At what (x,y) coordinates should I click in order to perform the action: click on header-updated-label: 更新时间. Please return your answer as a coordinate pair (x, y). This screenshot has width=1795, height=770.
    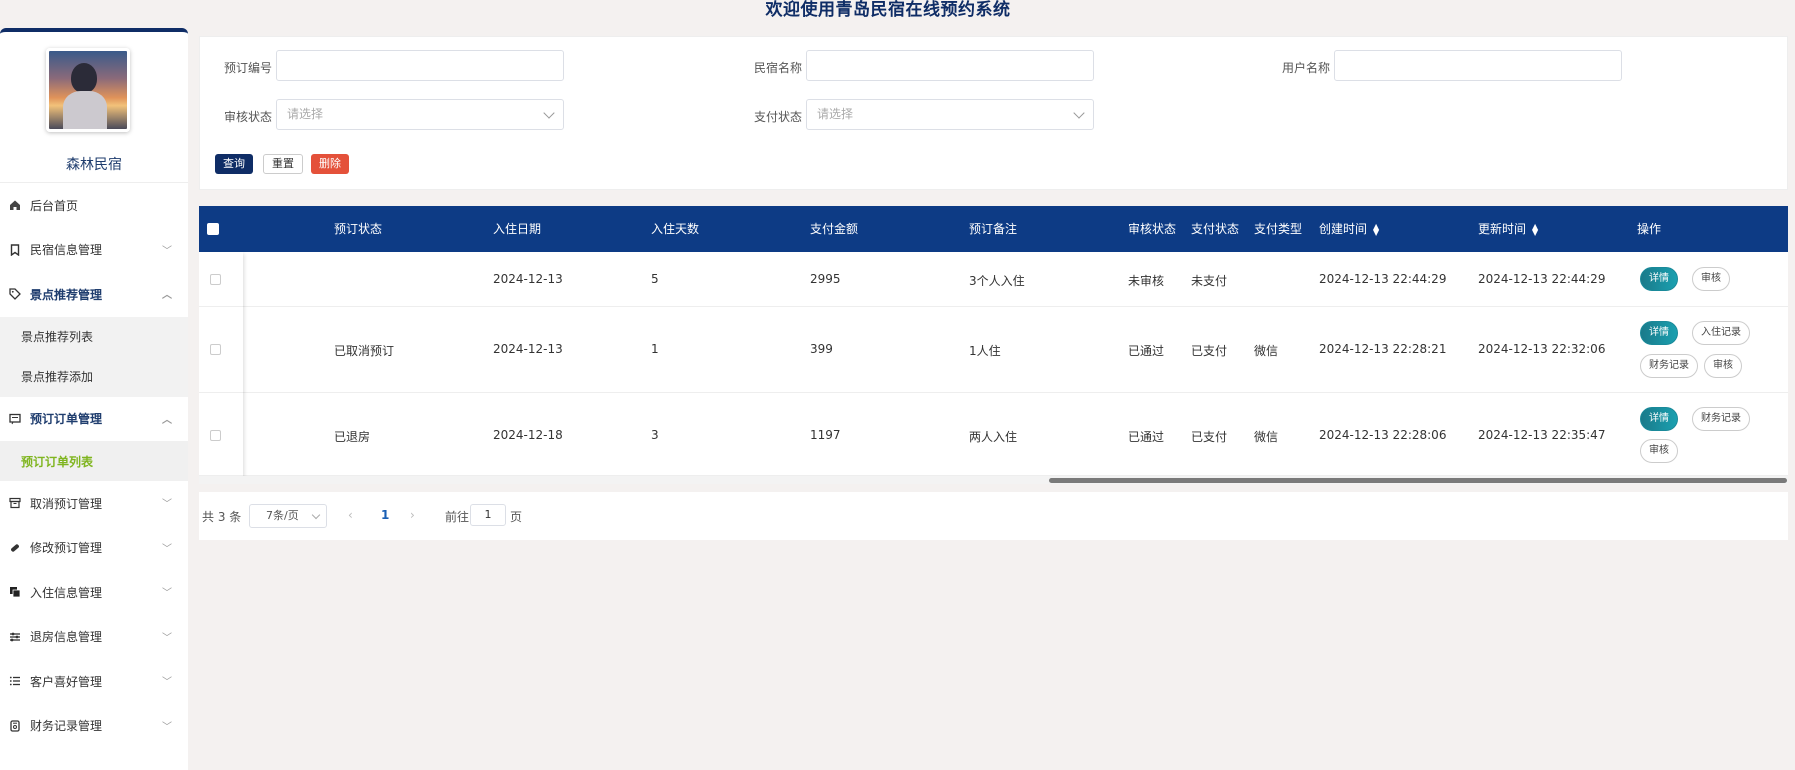
    Looking at the image, I should click on (1502, 229).